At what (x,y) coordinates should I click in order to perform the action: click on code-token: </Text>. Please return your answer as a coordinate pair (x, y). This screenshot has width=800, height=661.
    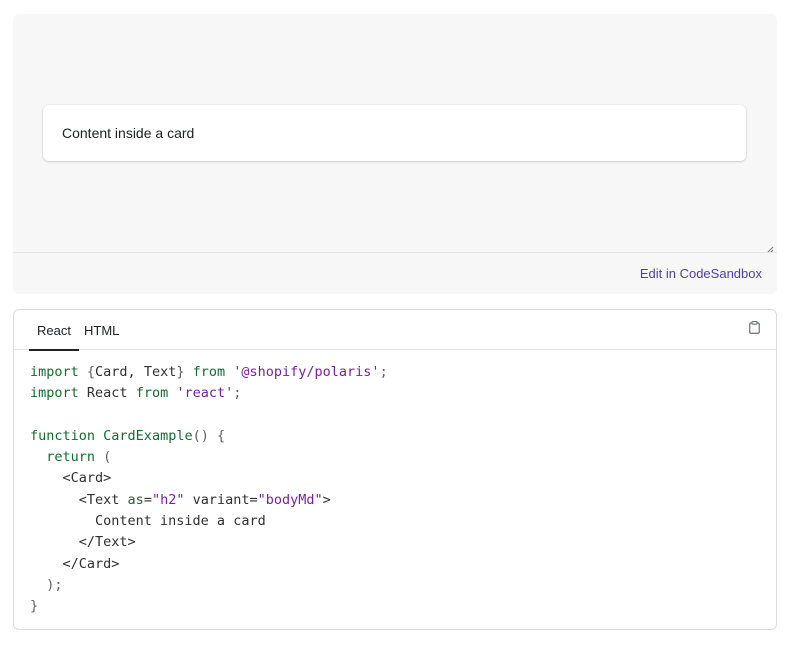
    Looking at the image, I should click on (83, 542).